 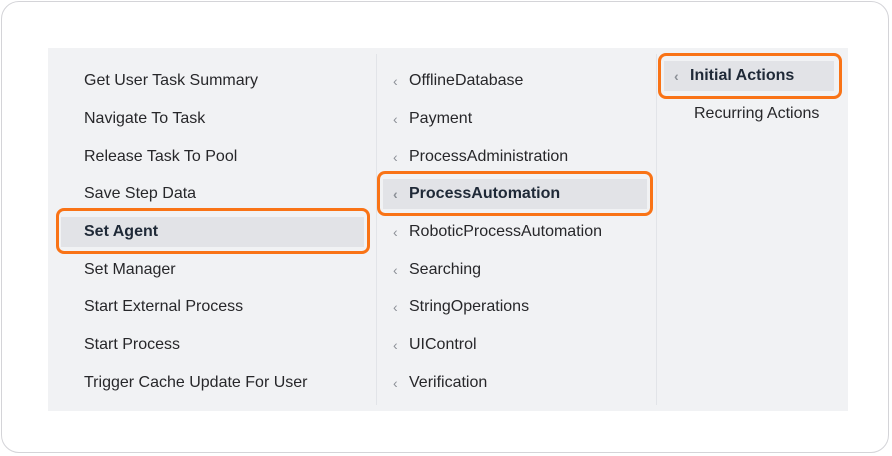 I want to click on menu-item-initial-actions: ‹ Initial Actions, so click(x=749, y=76).